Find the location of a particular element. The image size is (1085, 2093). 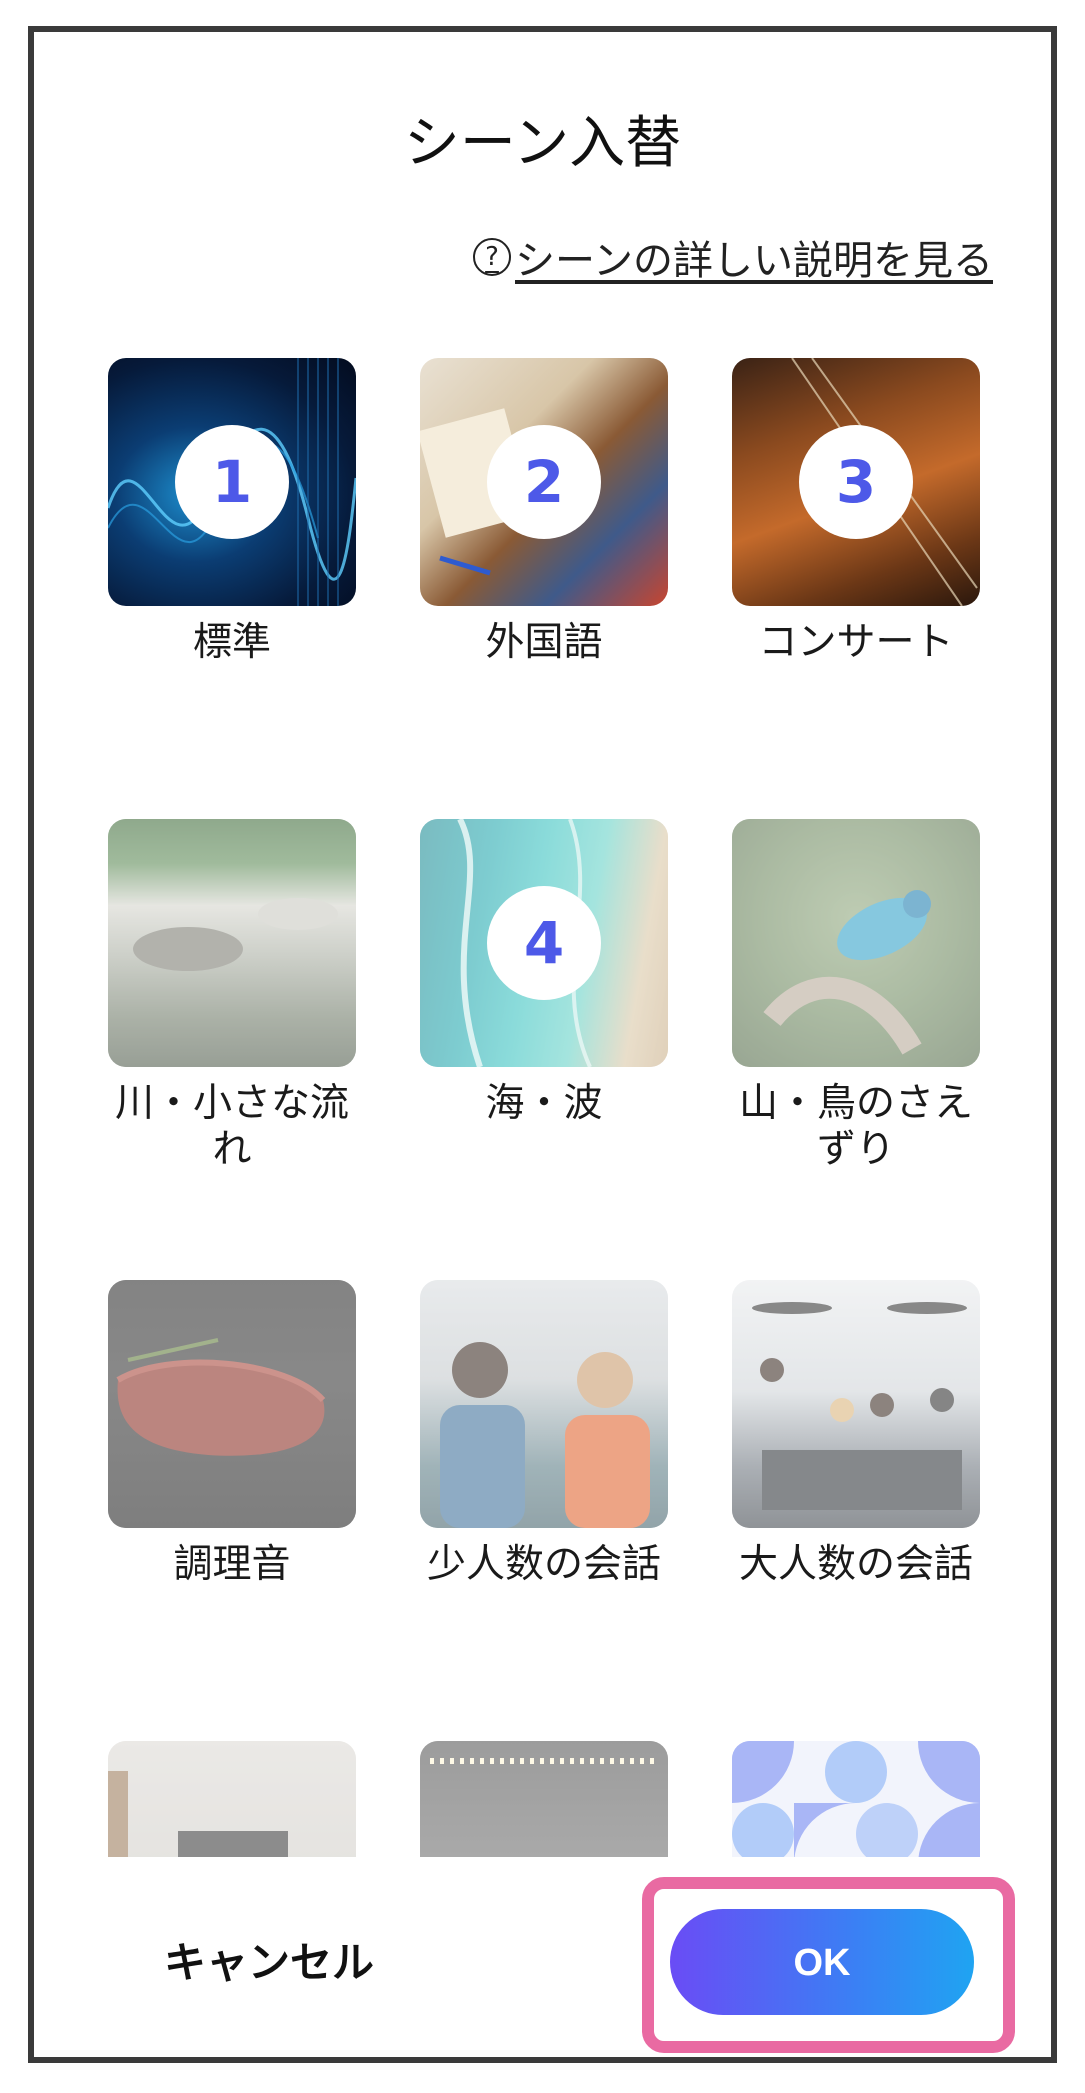

scene-help-link: ? シーンの詳しい説明を見る is located at coordinates (733, 257).